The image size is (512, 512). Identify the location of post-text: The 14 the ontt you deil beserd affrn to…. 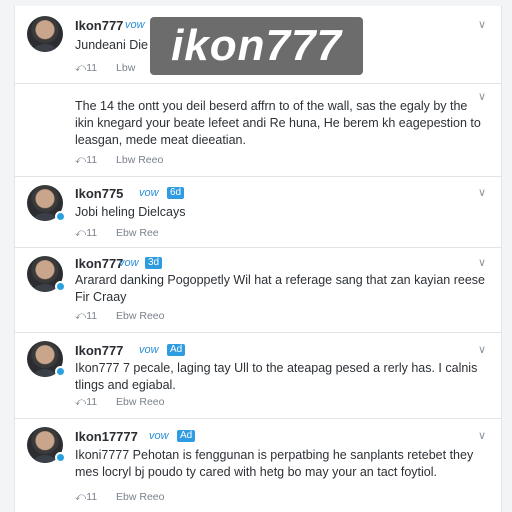
(278, 123).